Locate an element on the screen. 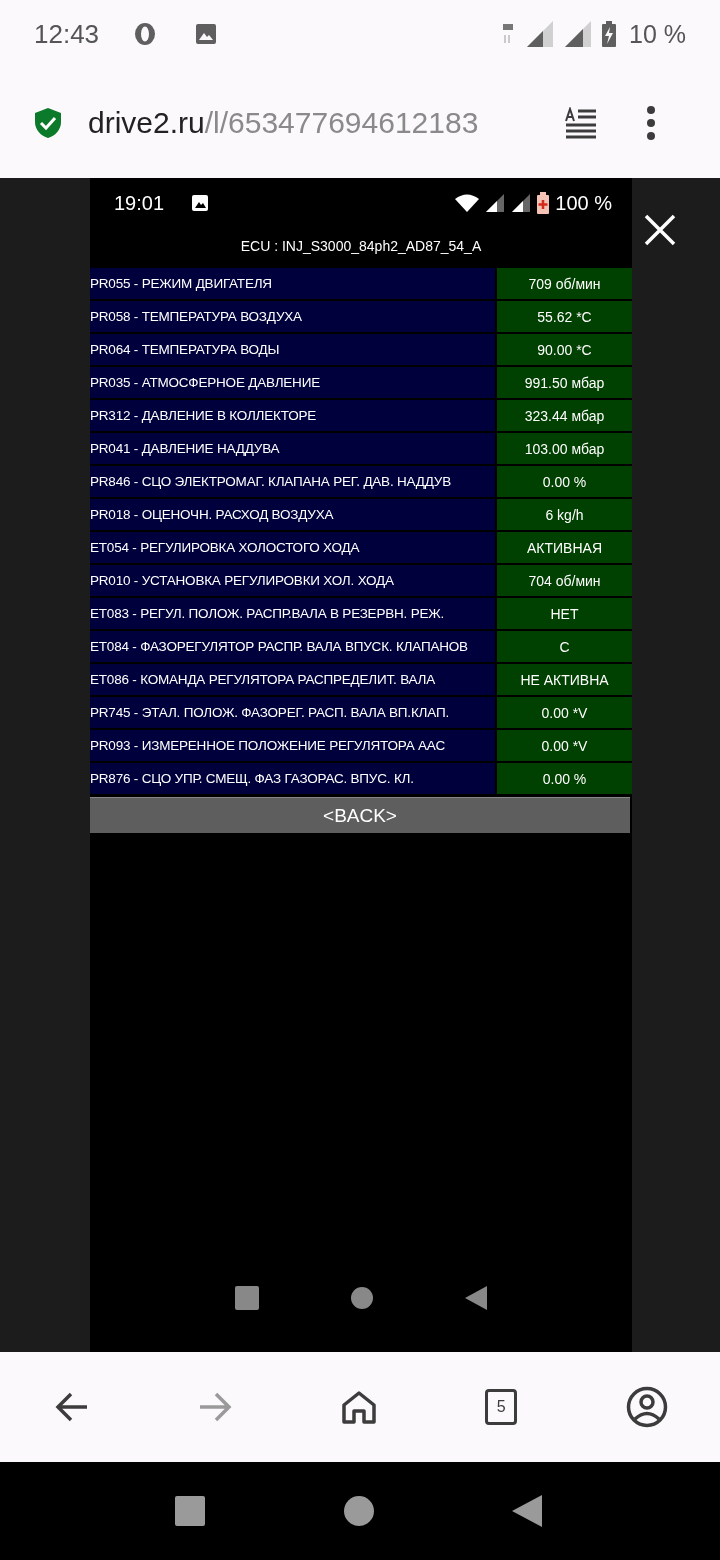  battery-percent: 10 % is located at coordinates (657, 34).